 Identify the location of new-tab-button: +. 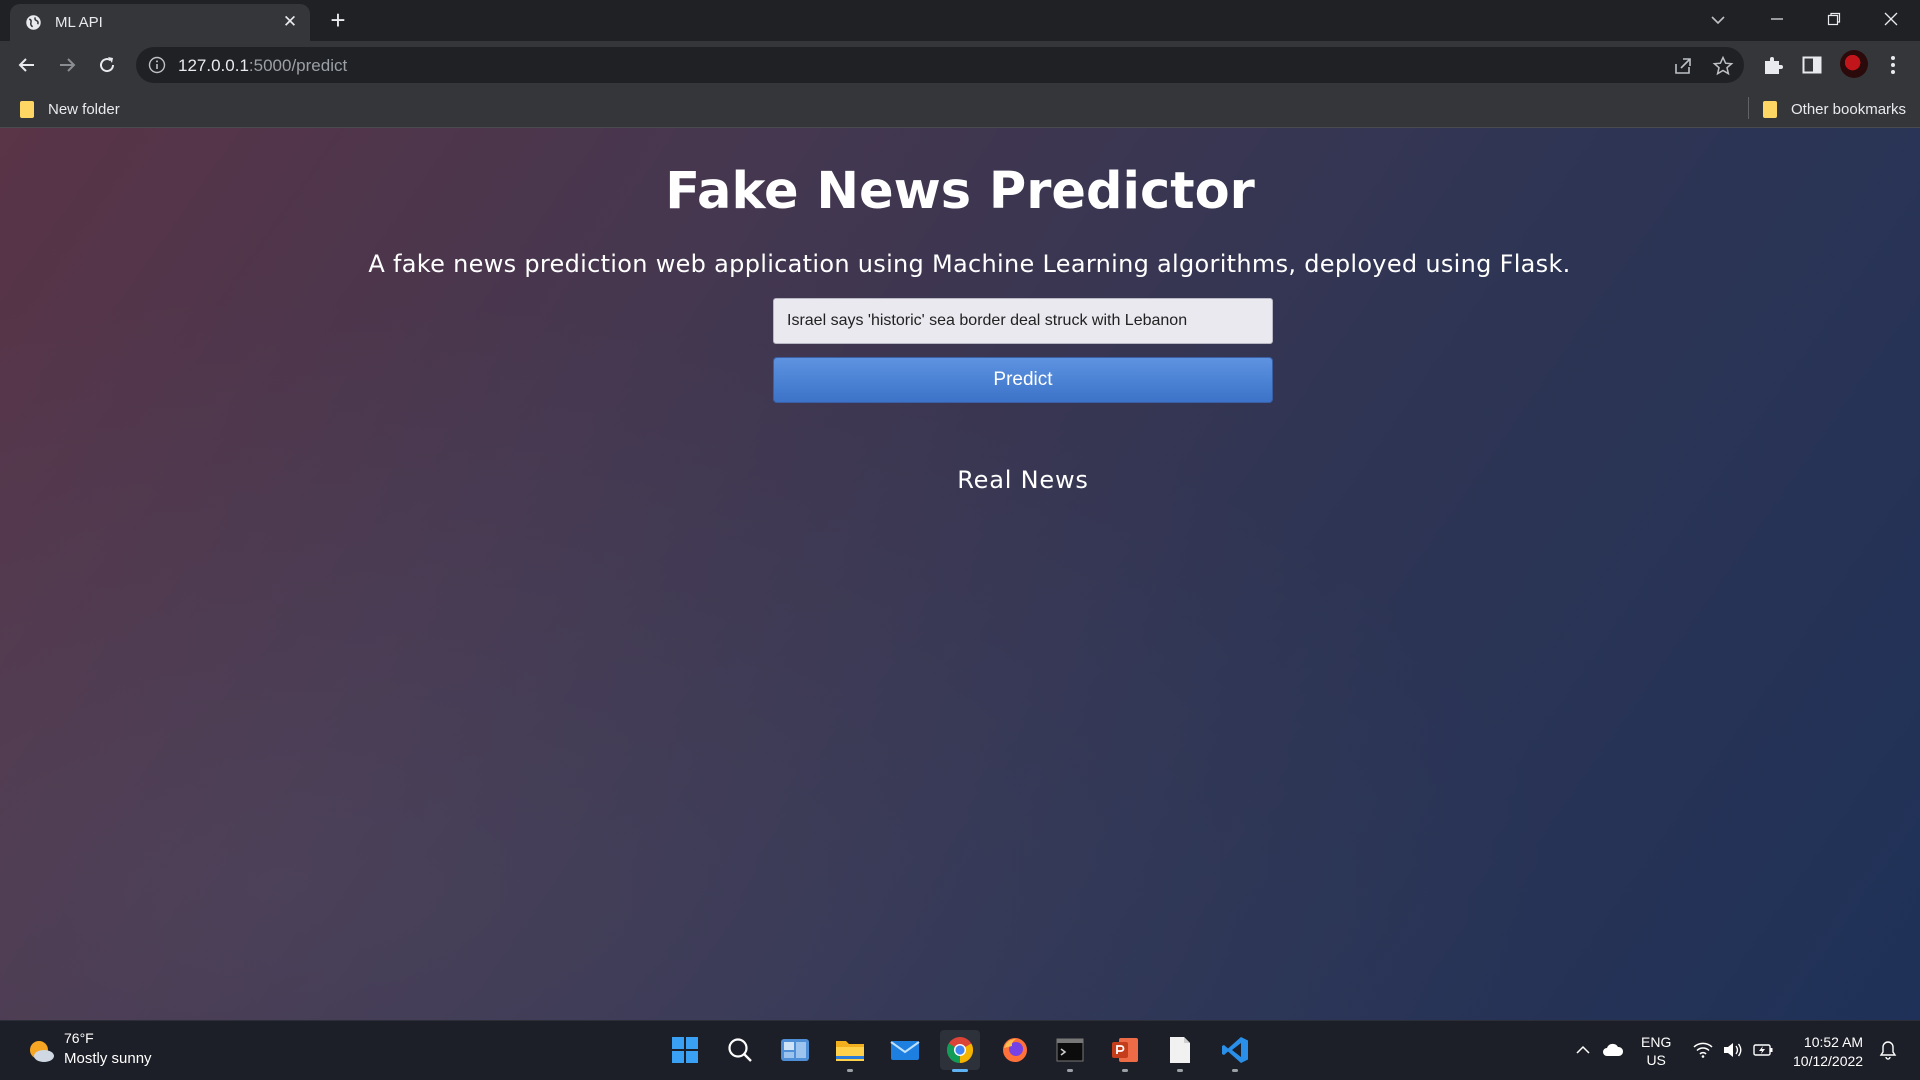
(338, 20).